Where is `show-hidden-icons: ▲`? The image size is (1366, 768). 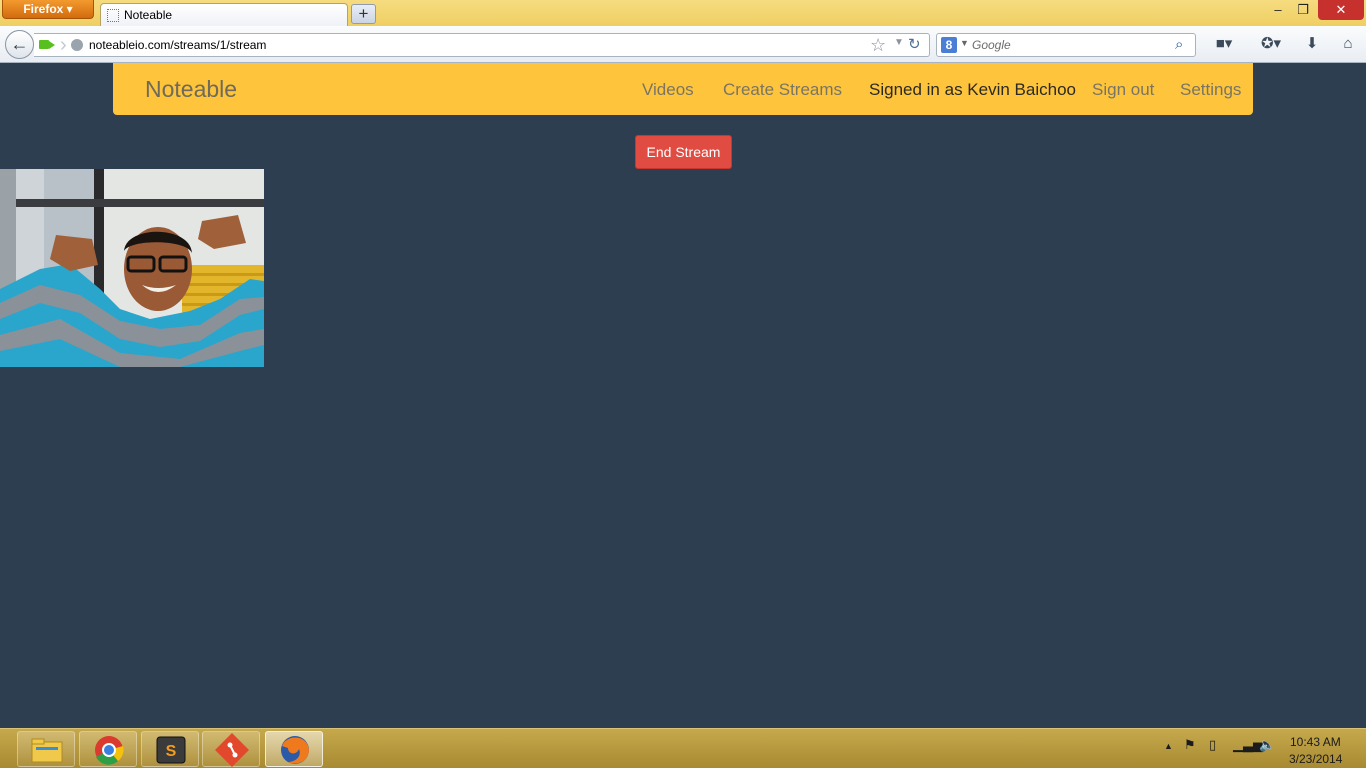 show-hidden-icons: ▲ is located at coordinates (1168, 746).